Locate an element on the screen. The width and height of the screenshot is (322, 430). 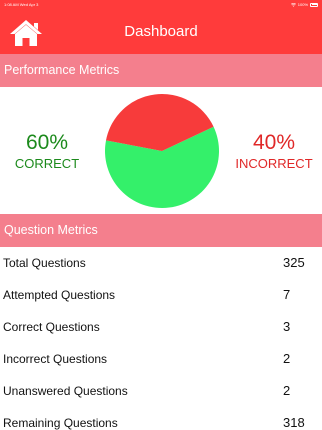
metric-row-incorrect: Incorrect Questions 2 is located at coordinates (161, 359).